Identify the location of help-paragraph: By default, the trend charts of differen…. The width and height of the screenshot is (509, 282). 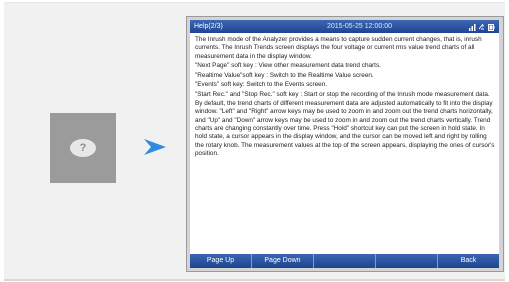
(345, 128).